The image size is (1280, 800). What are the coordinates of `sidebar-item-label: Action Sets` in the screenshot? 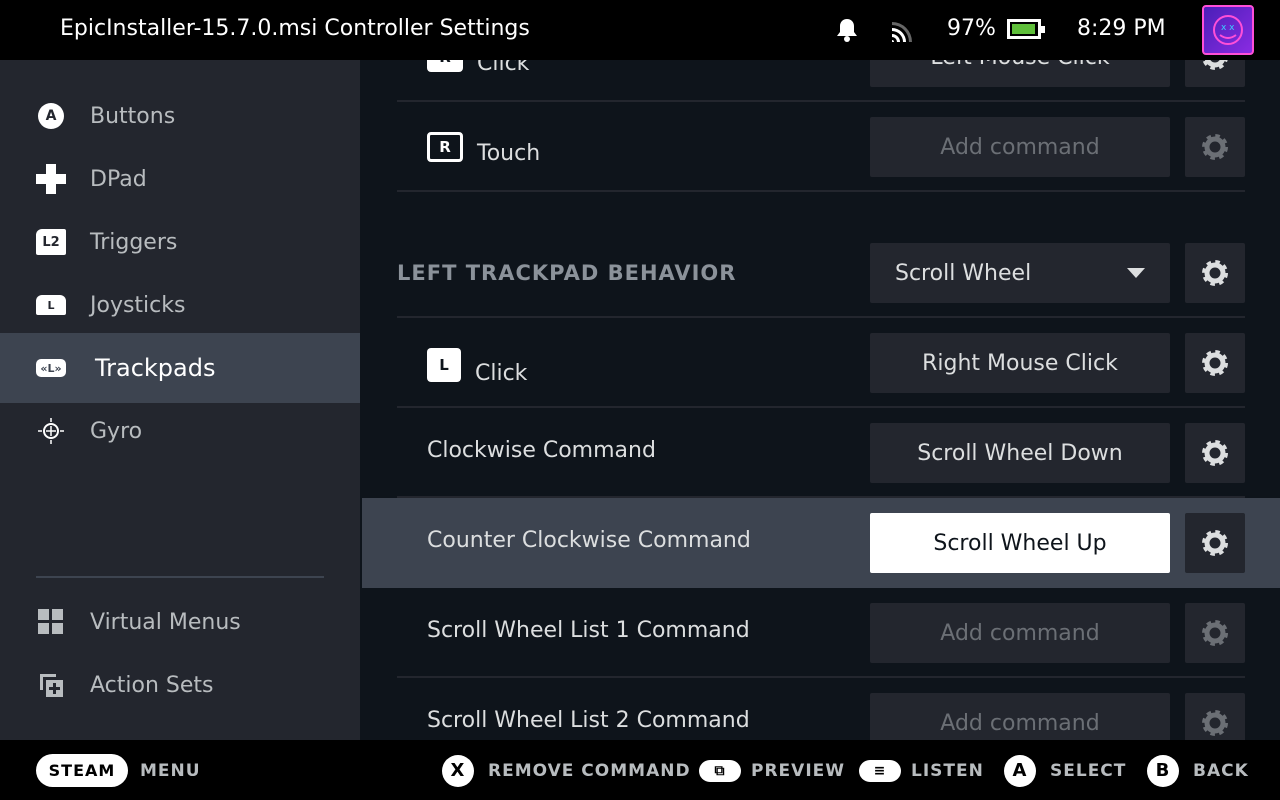 It's located at (152, 685).